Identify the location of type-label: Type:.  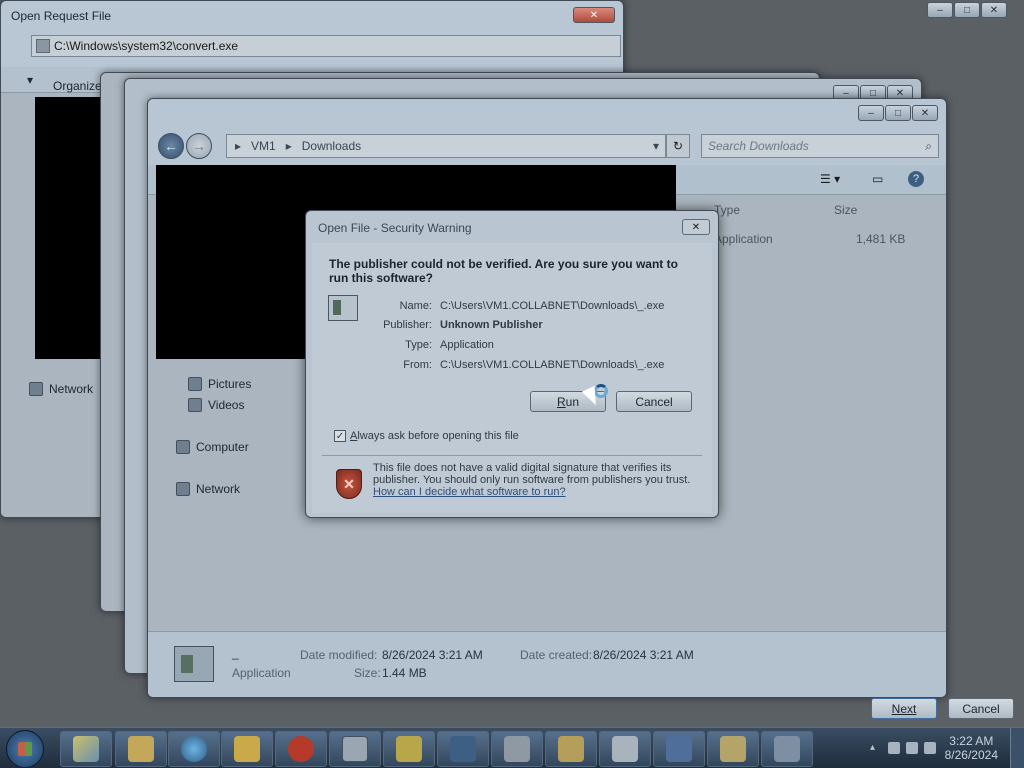
(418, 345).